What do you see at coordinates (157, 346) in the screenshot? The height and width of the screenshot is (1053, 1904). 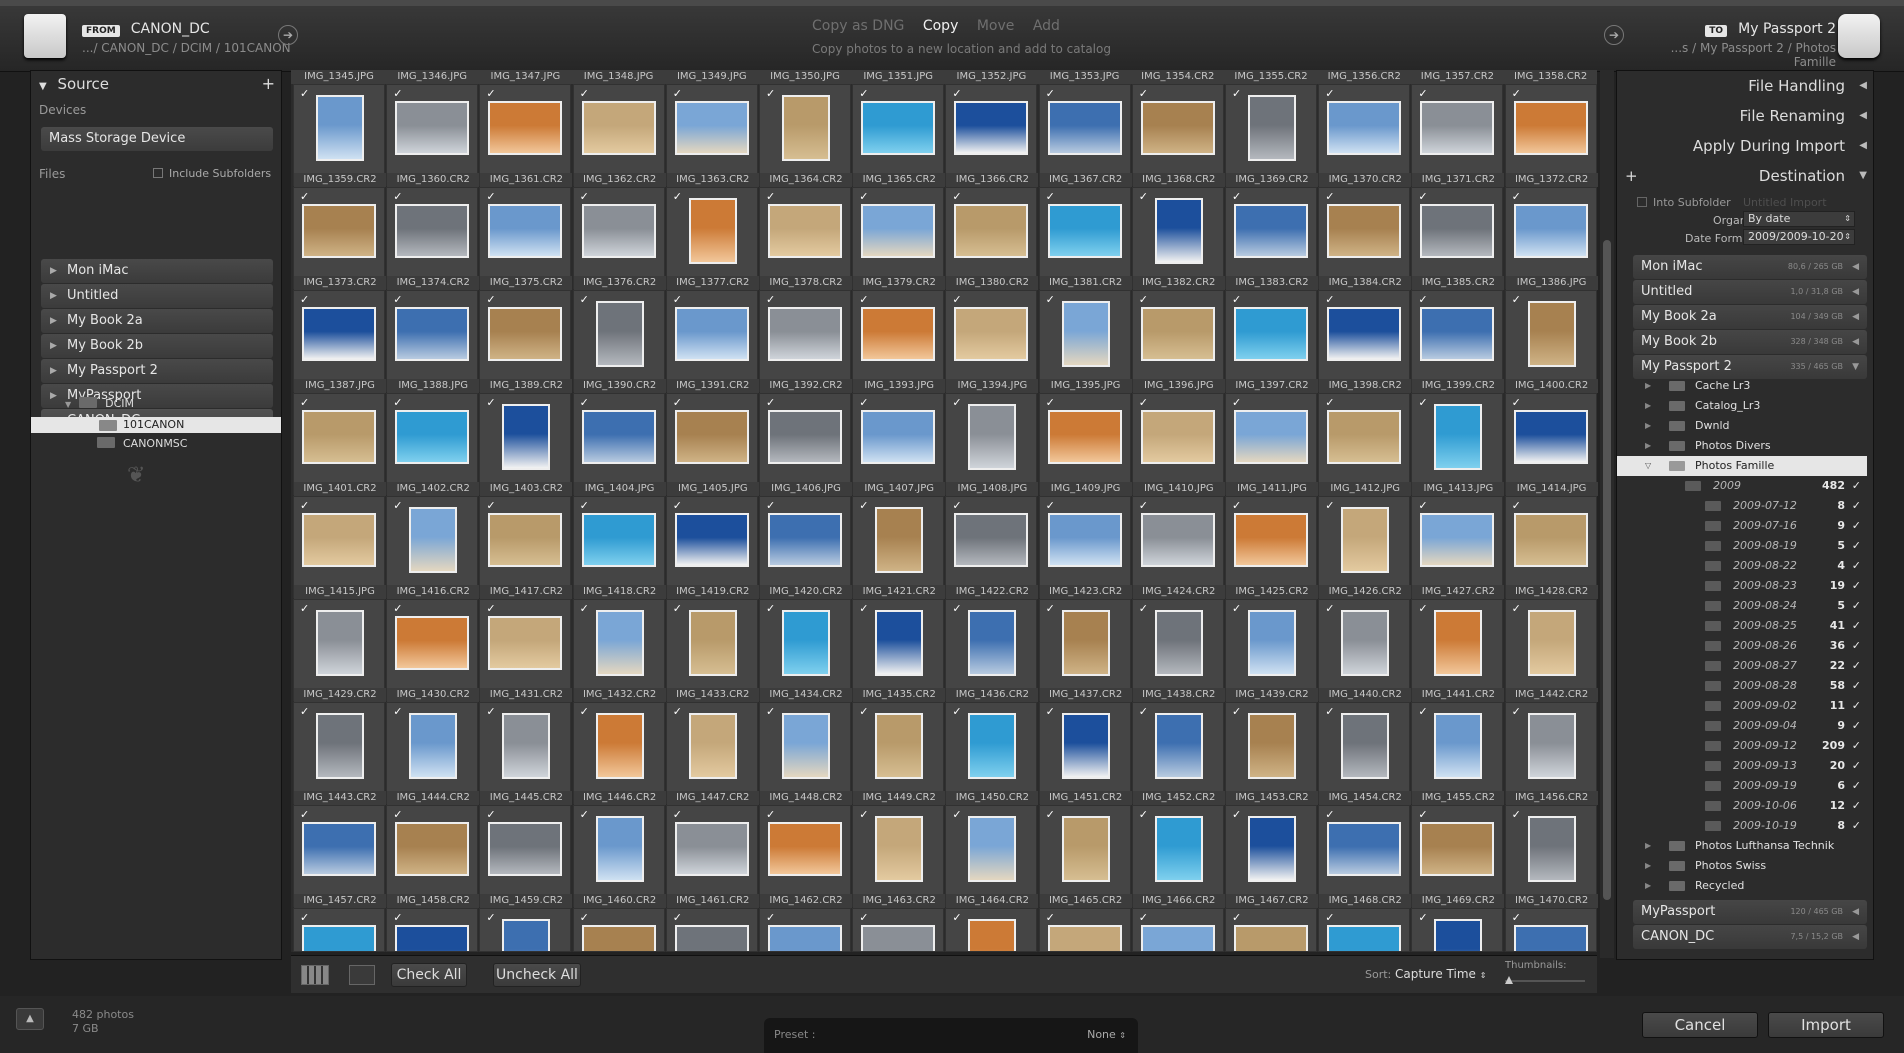 I see `source-drive-item: ▶ My Book 2b` at bounding box center [157, 346].